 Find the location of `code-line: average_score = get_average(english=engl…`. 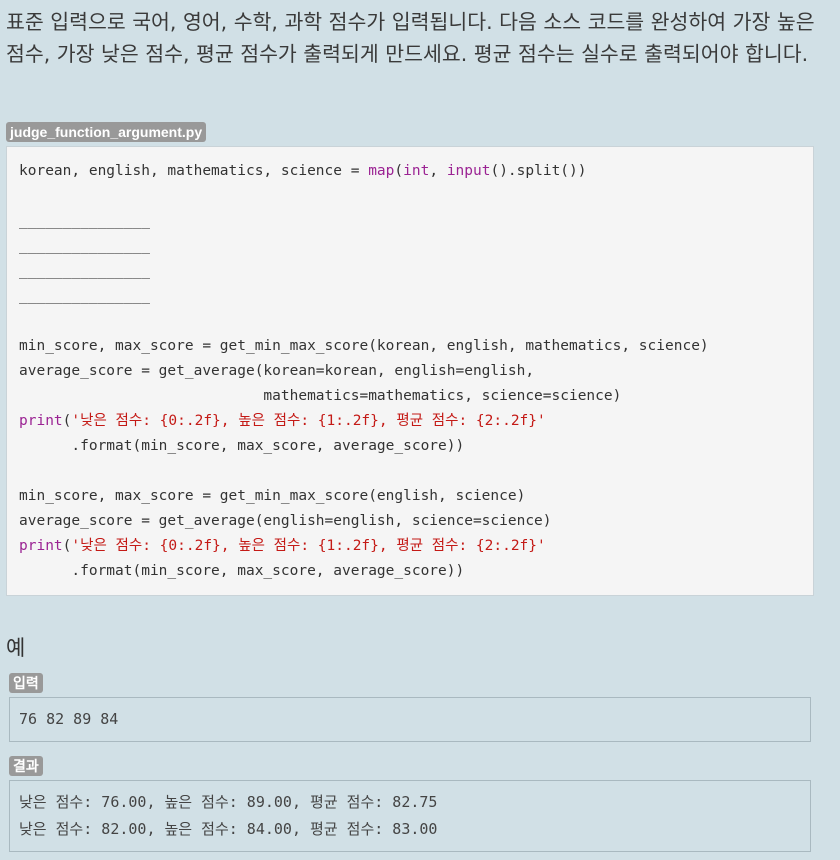

code-line: average_score = get_average(english=engl… is located at coordinates (285, 521).